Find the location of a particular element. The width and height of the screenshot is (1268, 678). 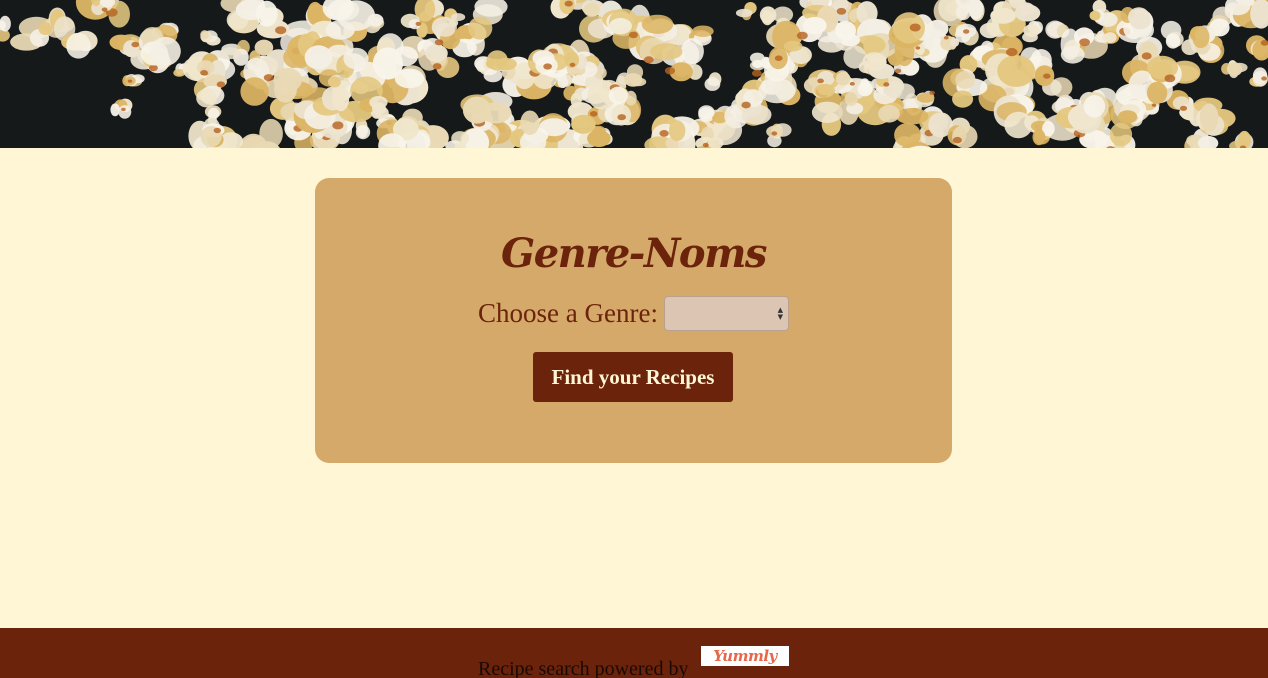

powered-by-text: Recipe search powered by is located at coordinates (583, 668).